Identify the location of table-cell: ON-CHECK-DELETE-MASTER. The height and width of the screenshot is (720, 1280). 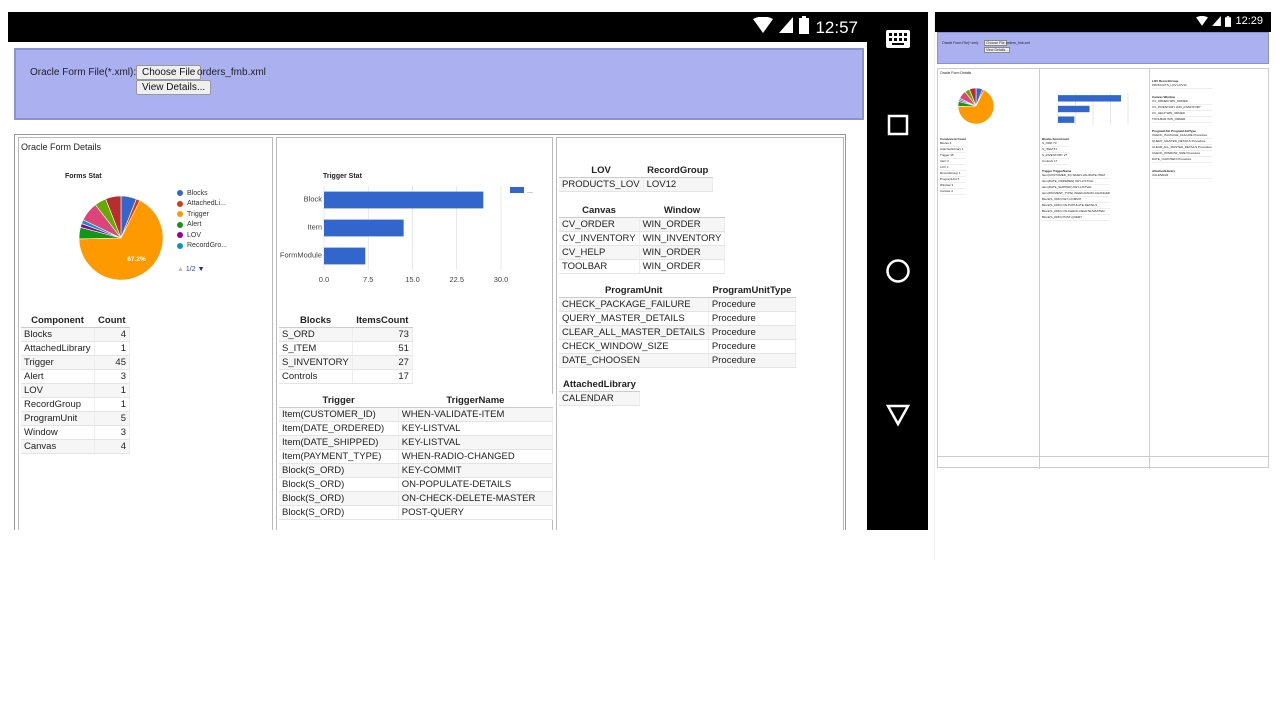
(476, 498).